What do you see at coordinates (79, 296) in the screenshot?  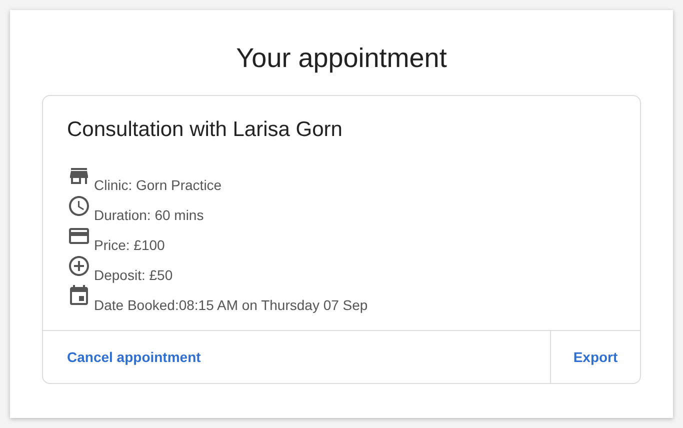 I see `calendar-icon` at bounding box center [79, 296].